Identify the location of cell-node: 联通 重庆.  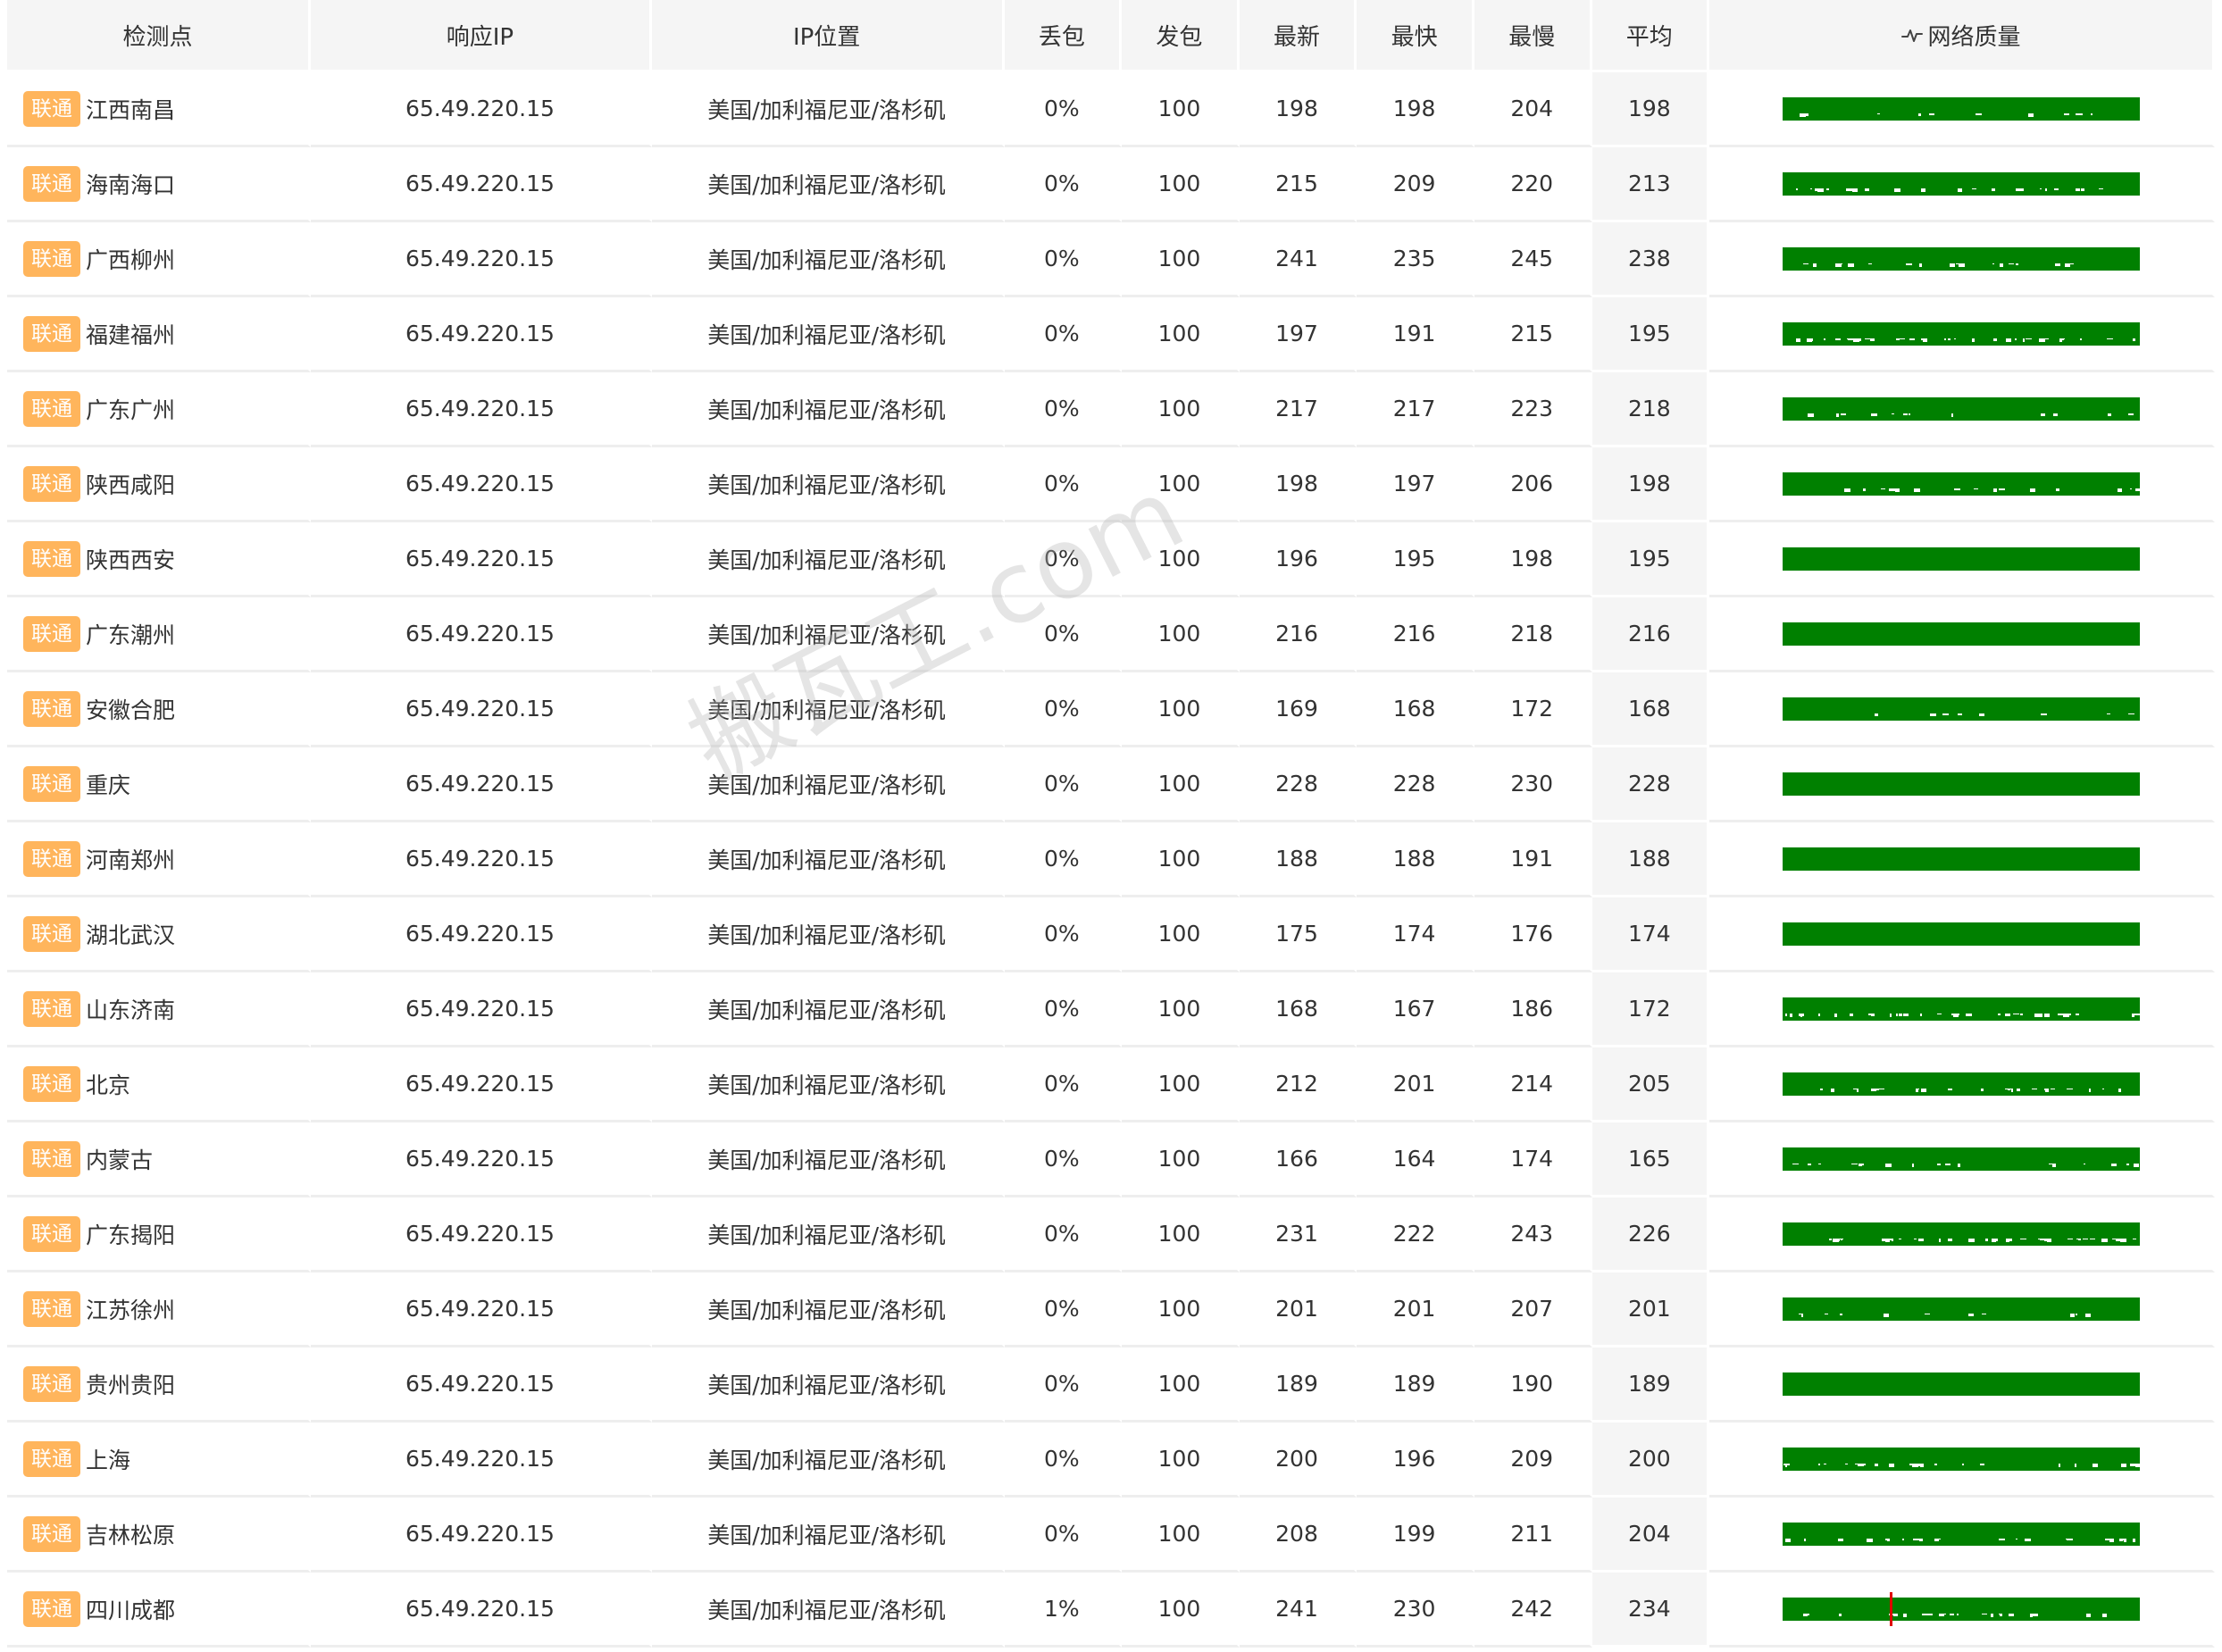
(159, 784).